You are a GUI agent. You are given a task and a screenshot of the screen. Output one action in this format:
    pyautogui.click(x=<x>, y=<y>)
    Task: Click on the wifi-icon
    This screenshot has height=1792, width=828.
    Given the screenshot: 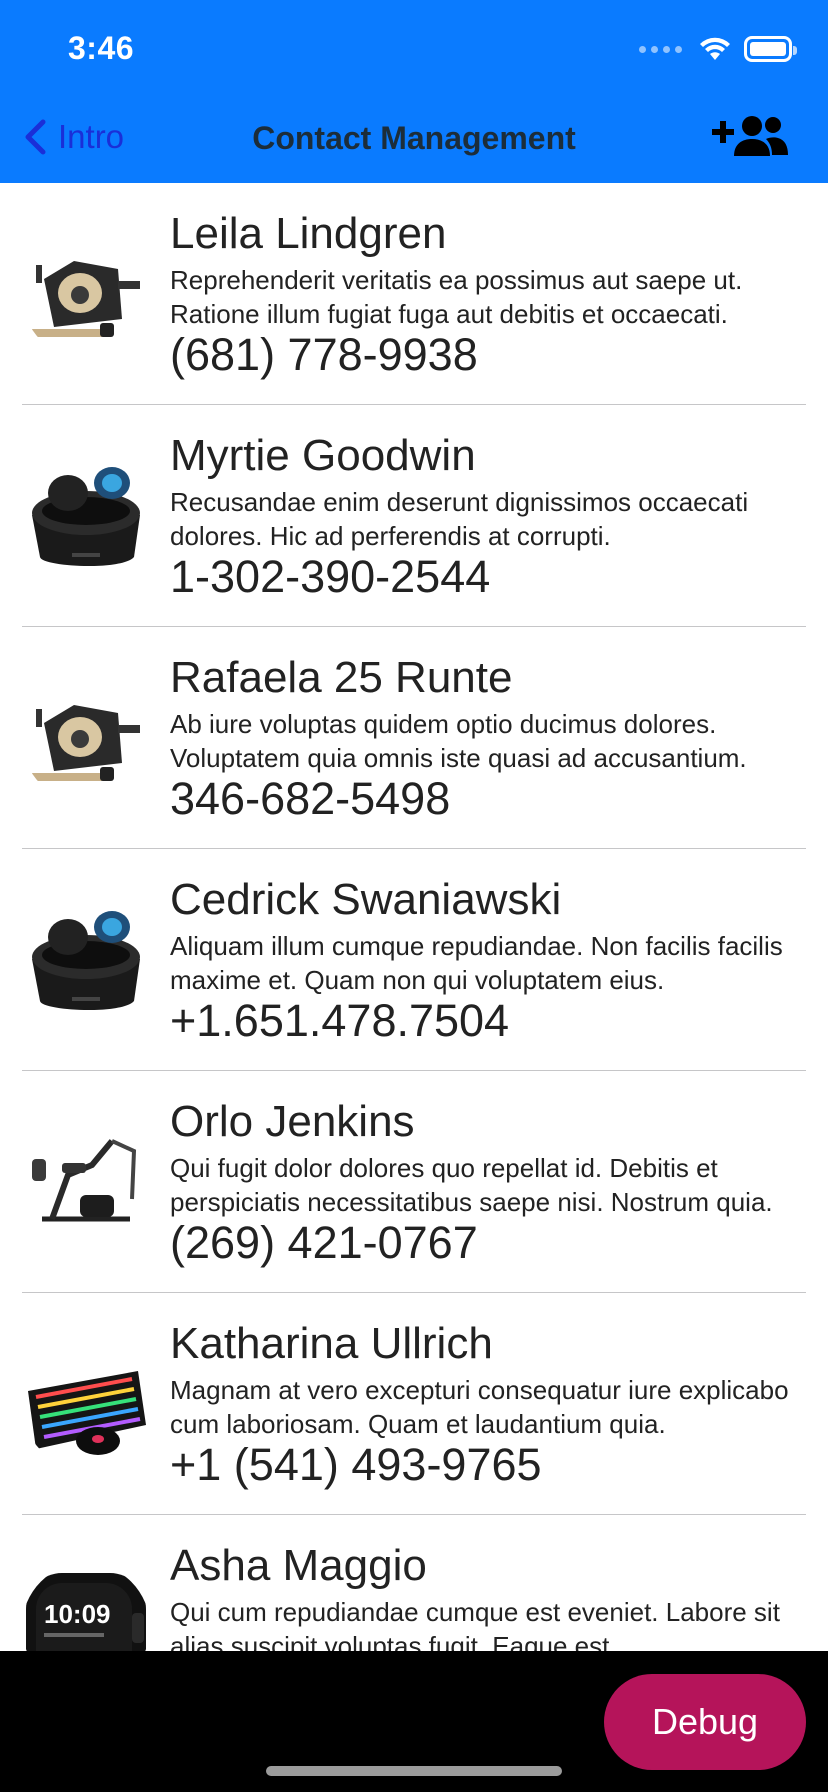 What is the action you would take?
    pyautogui.click(x=715, y=49)
    